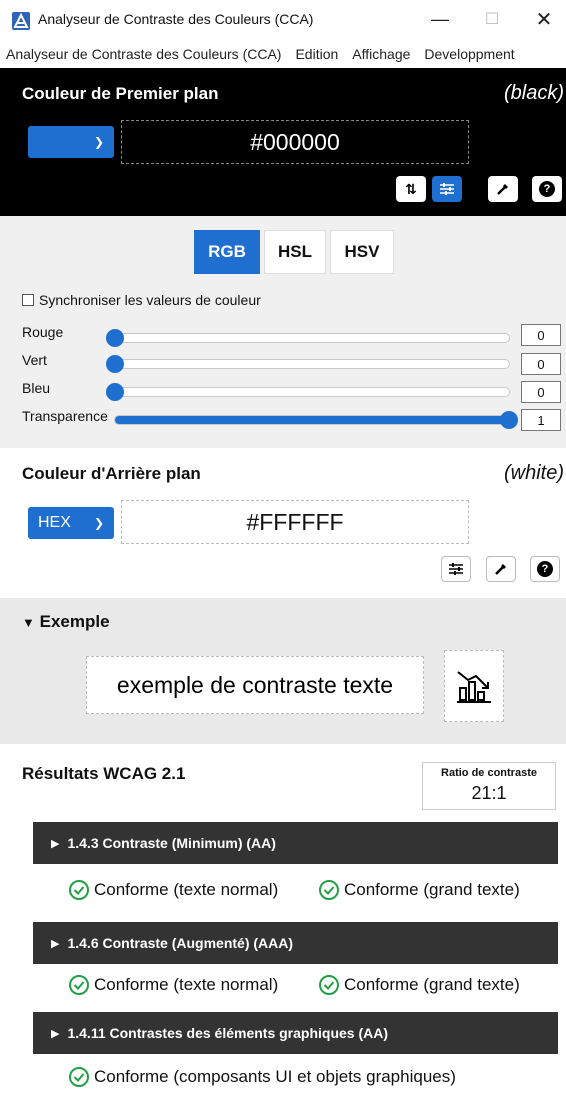 Image resolution: width=566 pixels, height=1097 pixels. I want to click on sync-values-label: Synchroniser les valeurs de couleur, so click(150, 300).